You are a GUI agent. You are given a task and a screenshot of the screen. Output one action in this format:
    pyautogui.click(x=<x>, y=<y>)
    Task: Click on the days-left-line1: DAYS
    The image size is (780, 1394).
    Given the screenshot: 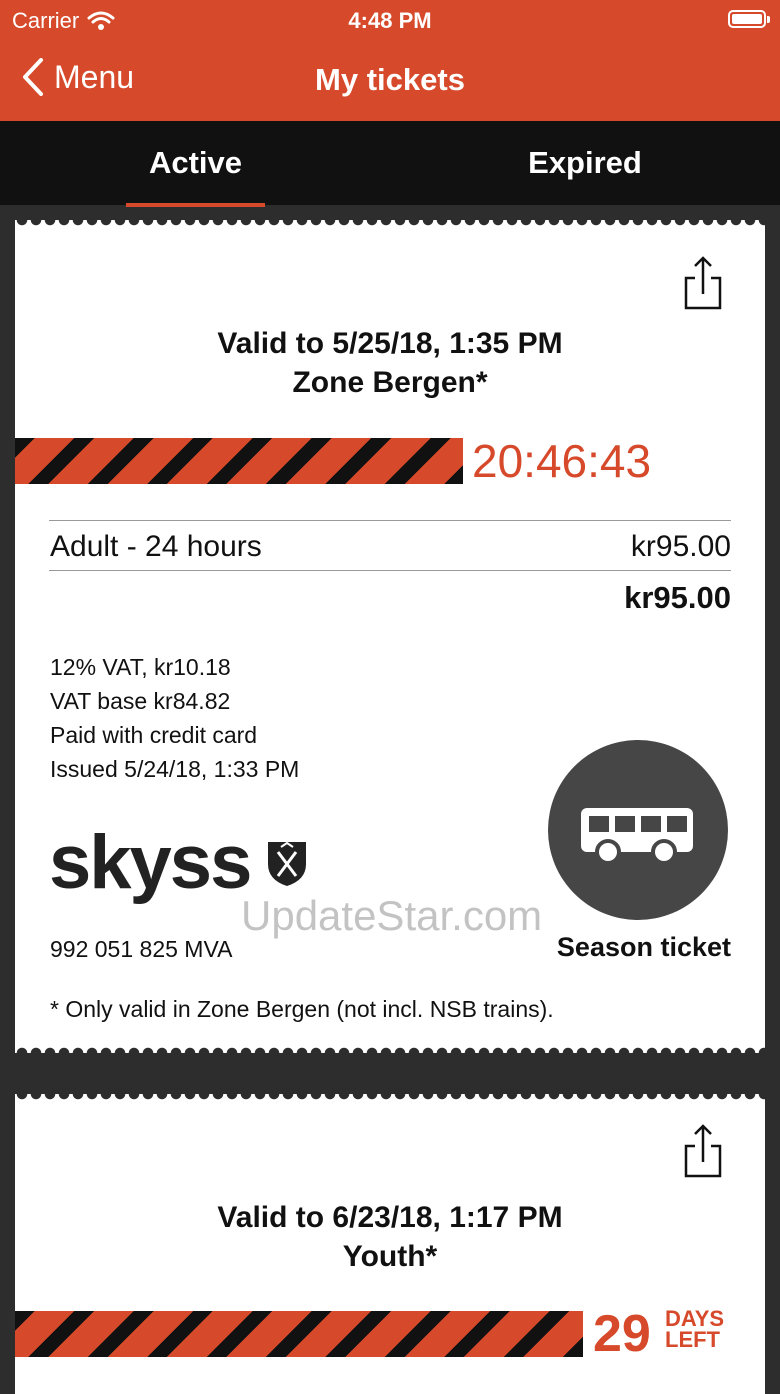 What is the action you would take?
    pyautogui.click(x=695, y=1318)
    